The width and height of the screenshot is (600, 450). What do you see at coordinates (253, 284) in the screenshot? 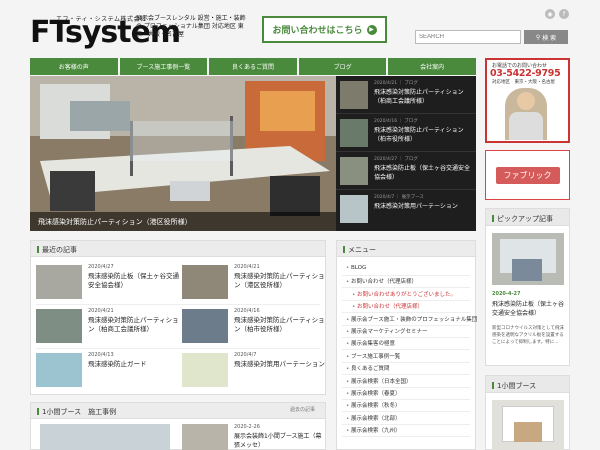
I see `recent-post: 2020/4/21 飛沫感染対策防止パーティション（港区役所様）` at bounding box center [253, 284].